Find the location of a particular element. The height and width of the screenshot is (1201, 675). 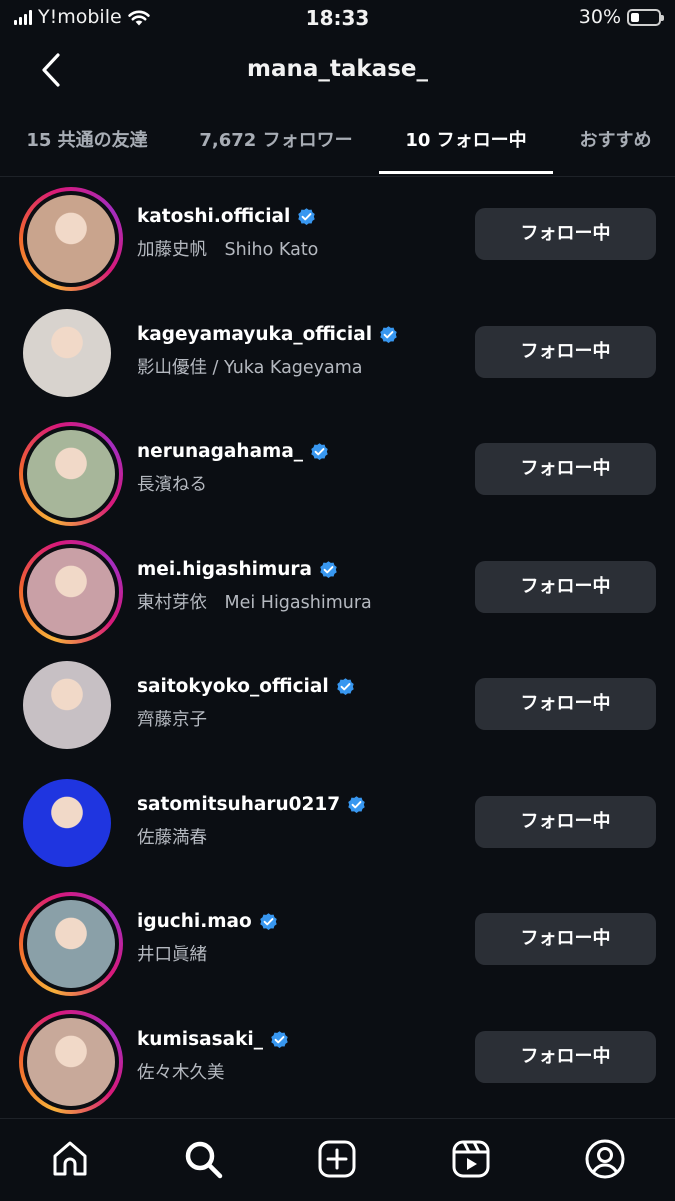

username-text: katoshi.official is located at coordinates (214, 216).